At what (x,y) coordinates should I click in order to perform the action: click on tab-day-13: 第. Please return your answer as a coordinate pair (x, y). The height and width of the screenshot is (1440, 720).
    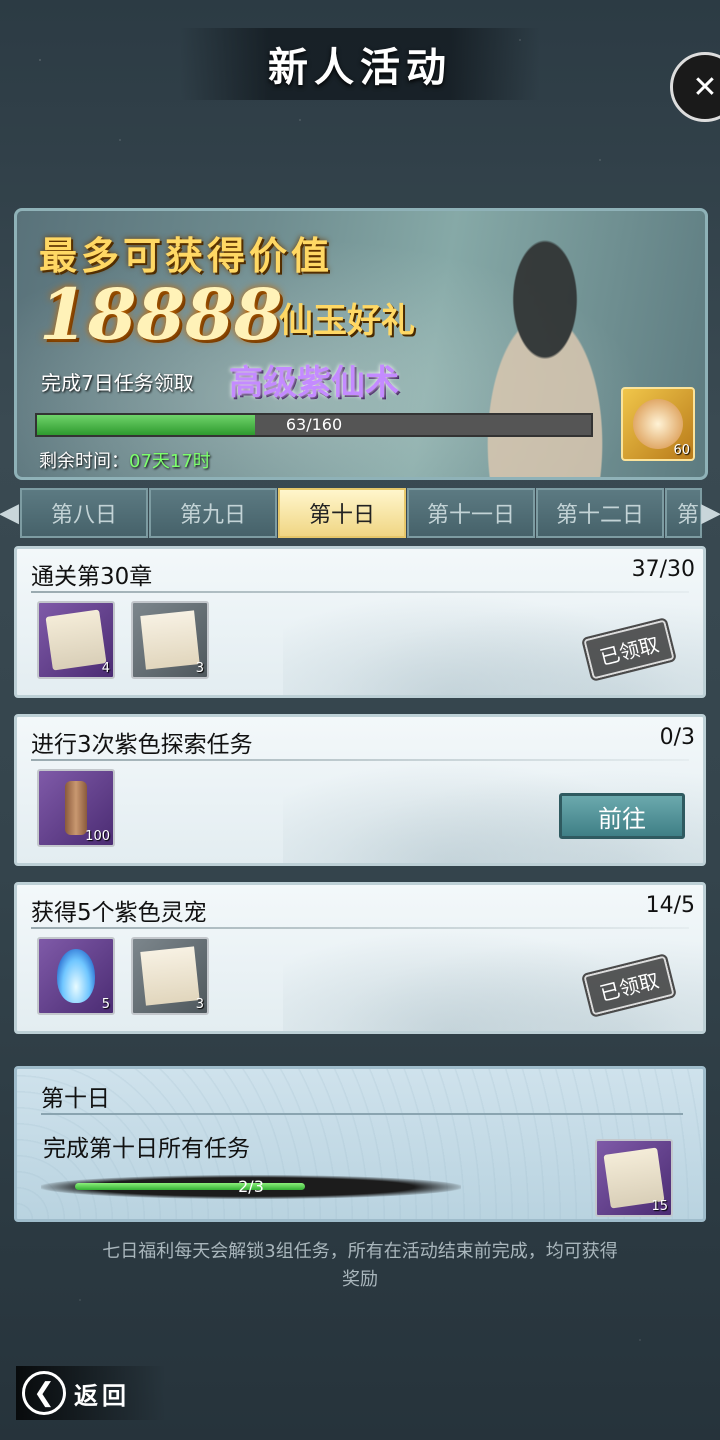
    Looking at the image, I should click on (683, 513).